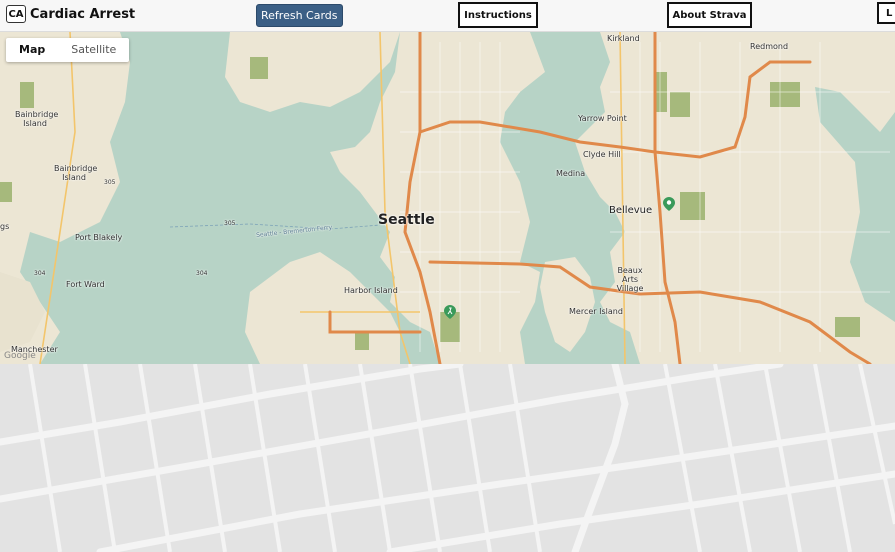 The image size is (895, 552). What do you see at coordinates (669, 204) in the screenshot?
I see `park-pin-icon` at bounding box center [669, 204].